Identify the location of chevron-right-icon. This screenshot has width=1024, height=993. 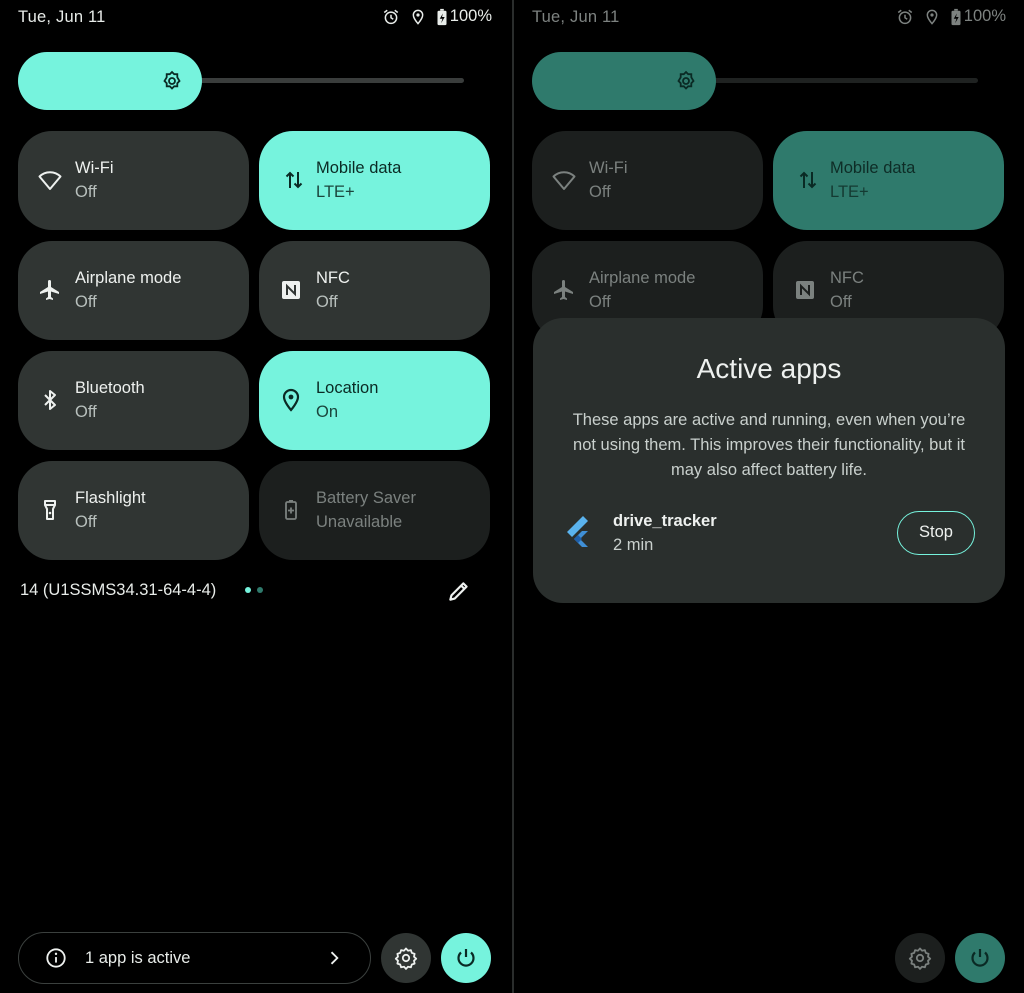
(334, 958).